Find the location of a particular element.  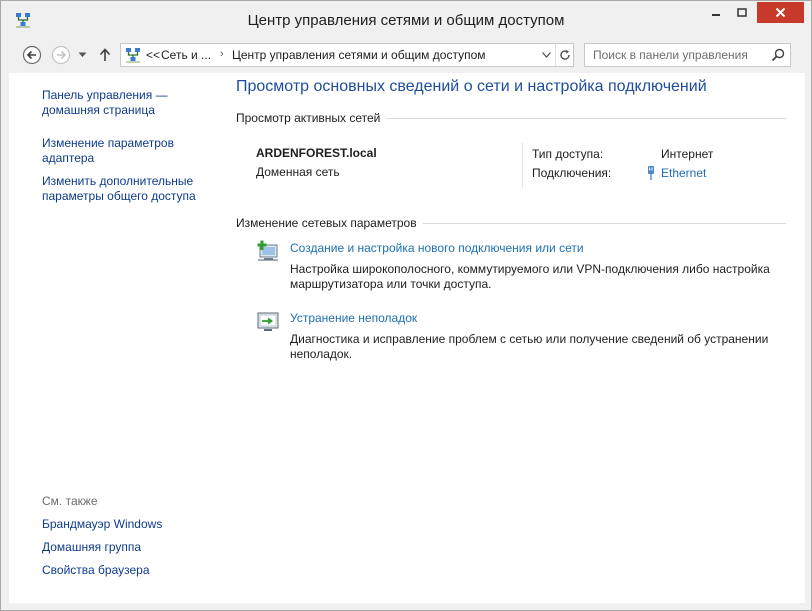

network-info-divider is located at coordinates (522, 165).